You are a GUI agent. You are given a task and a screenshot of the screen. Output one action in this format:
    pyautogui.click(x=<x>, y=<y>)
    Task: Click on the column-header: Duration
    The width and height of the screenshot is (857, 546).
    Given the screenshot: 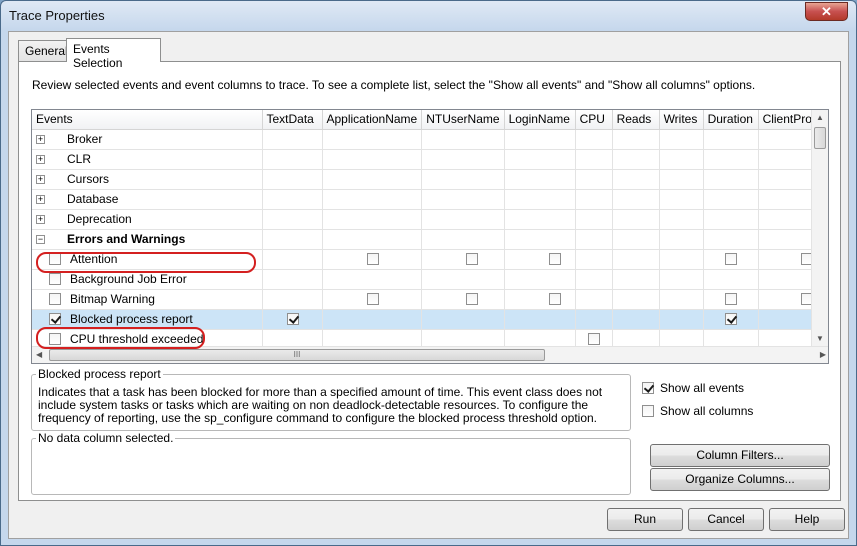 What is the action you would take?
    pyautogui.click(x=731, y=120)
    